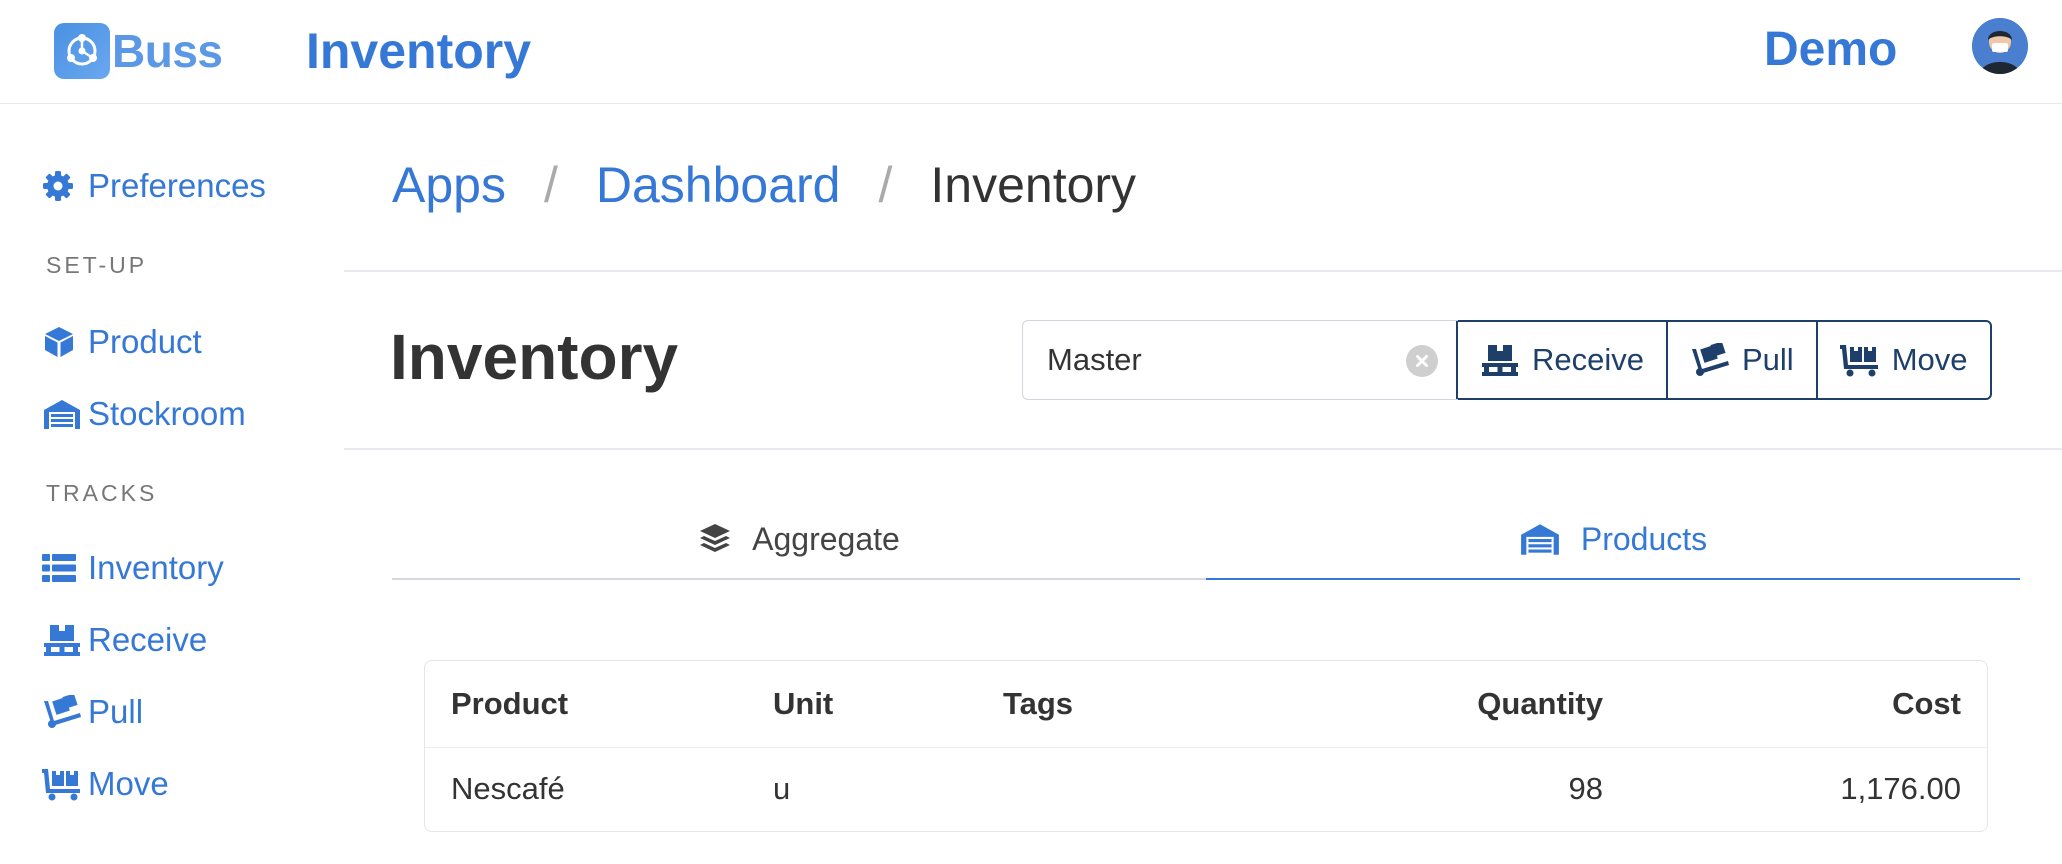  I want to click on sidebar-item-product: Product, so click(122, 342).